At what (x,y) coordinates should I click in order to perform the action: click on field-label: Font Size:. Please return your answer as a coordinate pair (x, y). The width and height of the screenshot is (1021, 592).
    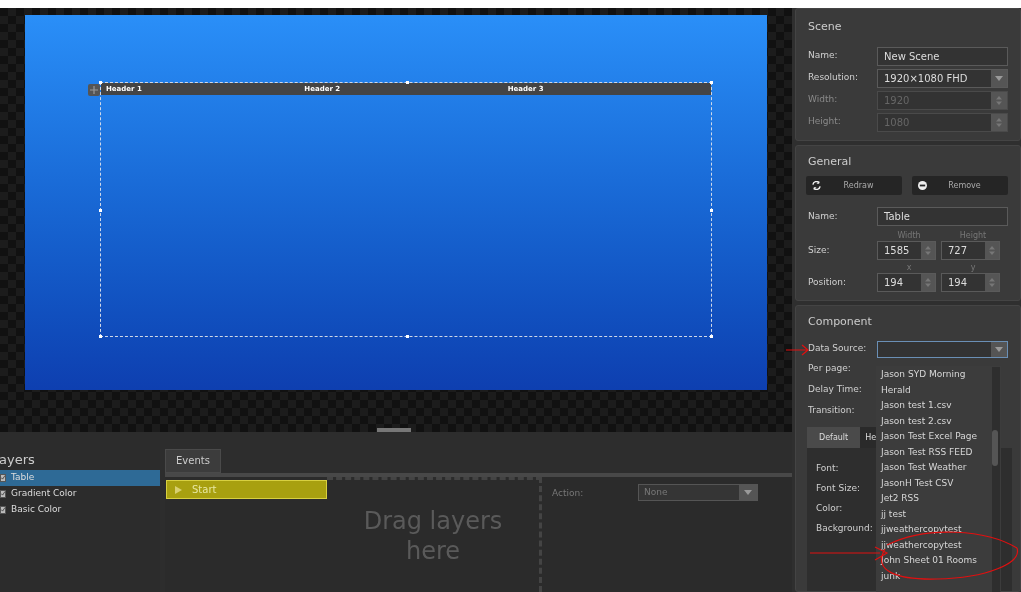
    Looking at the image, I should click on (838, 488).